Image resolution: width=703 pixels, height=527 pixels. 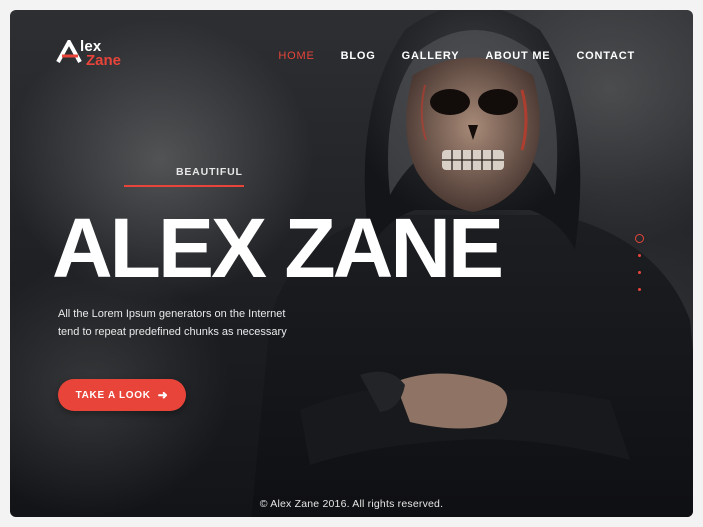 I want to click on hero-eyebrow: BEAUTIFUL, so click(x=209, y=172).